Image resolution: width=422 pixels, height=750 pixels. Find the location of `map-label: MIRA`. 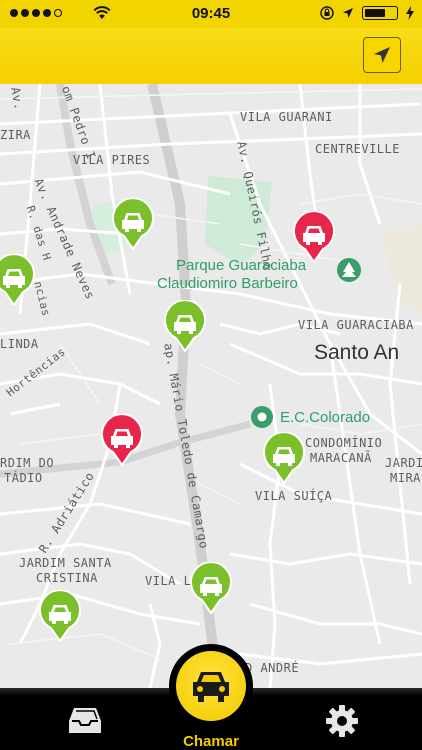

map-label: MIRA is located at coordinates (405, 478).